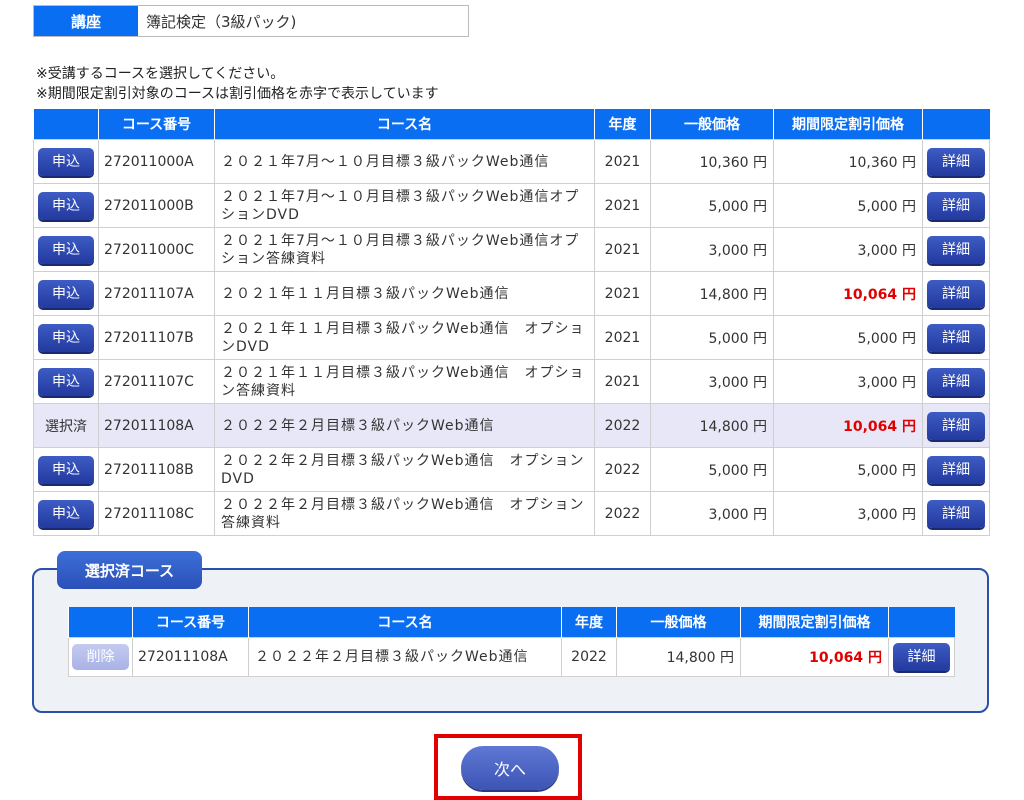  Describe the element at coordinates (510, 768) in the screenshot. I see `next-button: 次へ` at that location.